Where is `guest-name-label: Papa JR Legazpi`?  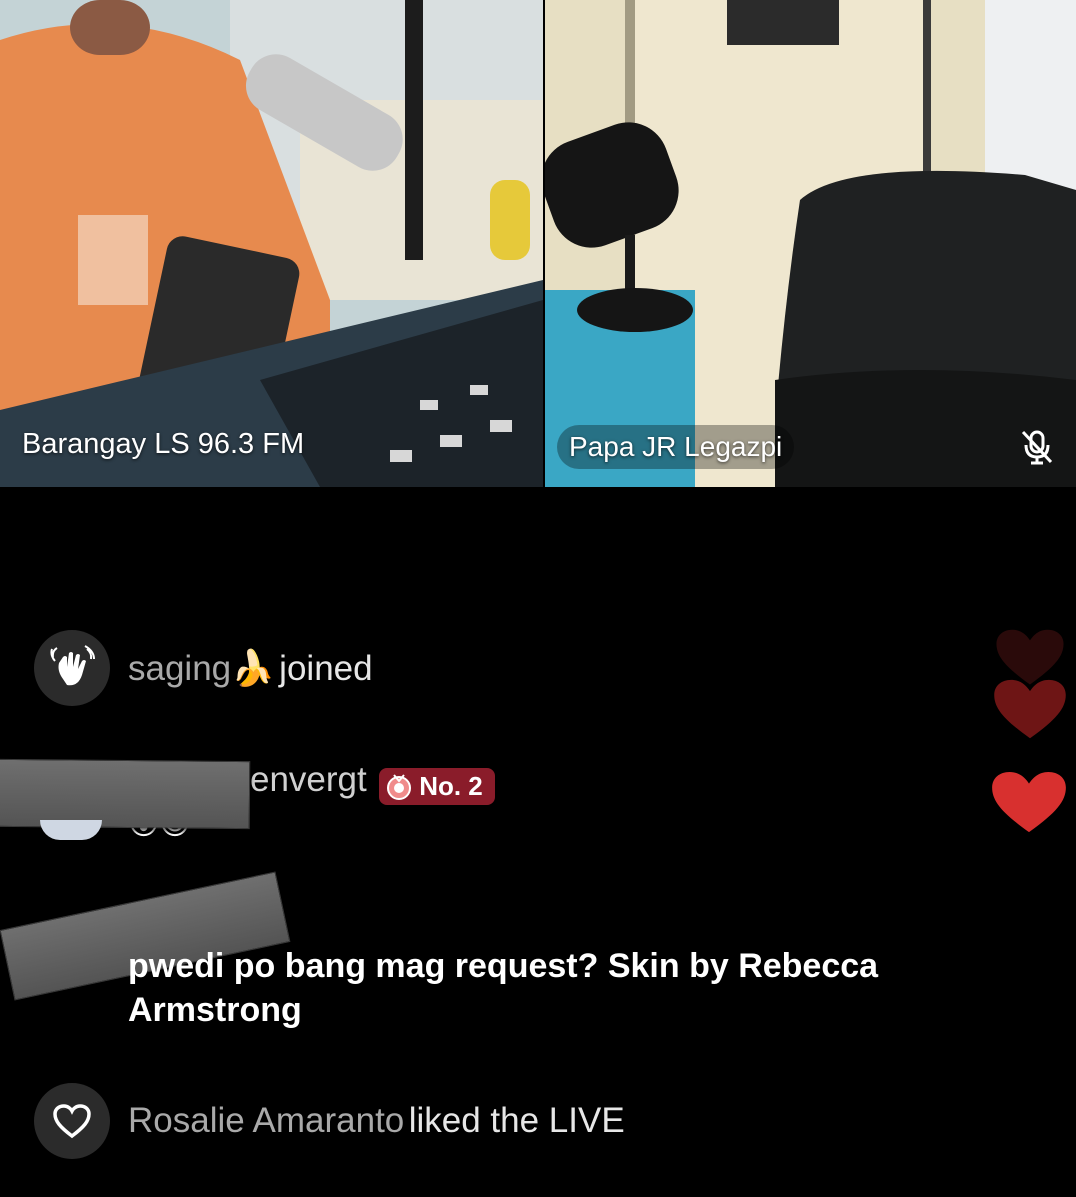 guest-name-label: Papa JR Legazpi is located at coordinates (676, 447).